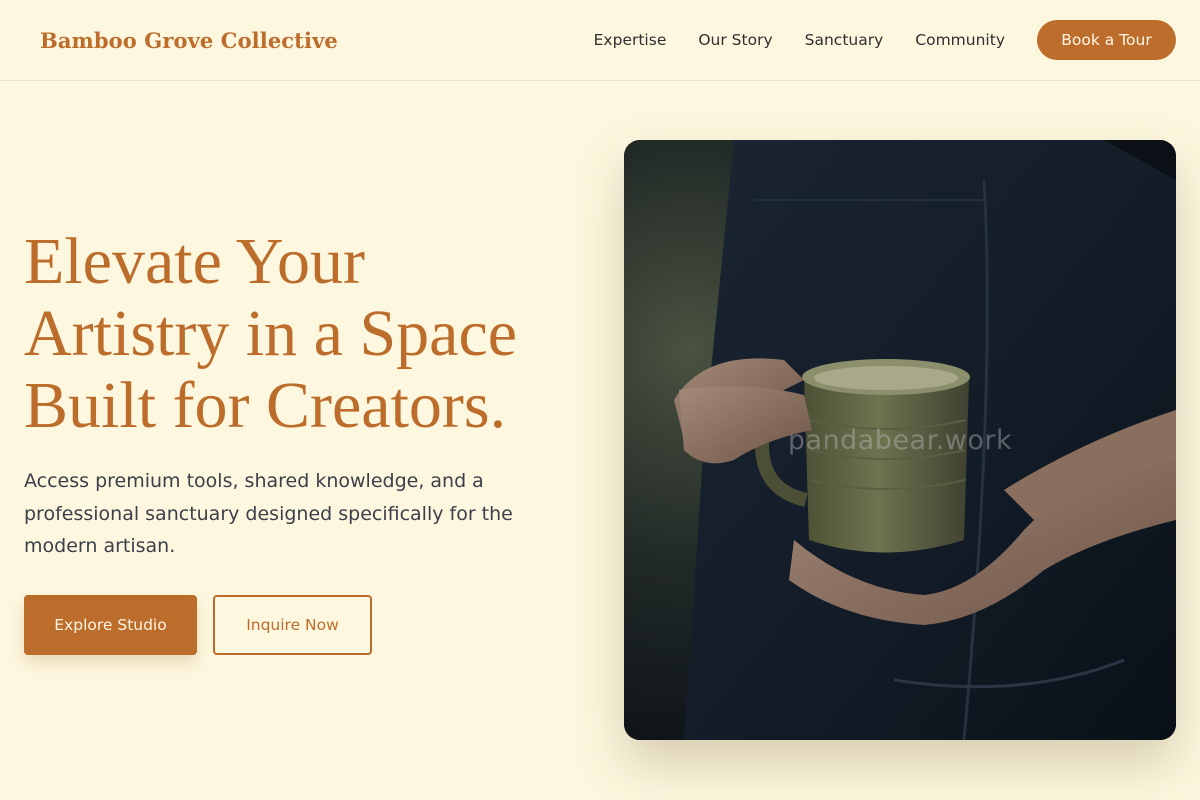  I want to click on hero-title-line: Built for Creators., so click(265, 405).